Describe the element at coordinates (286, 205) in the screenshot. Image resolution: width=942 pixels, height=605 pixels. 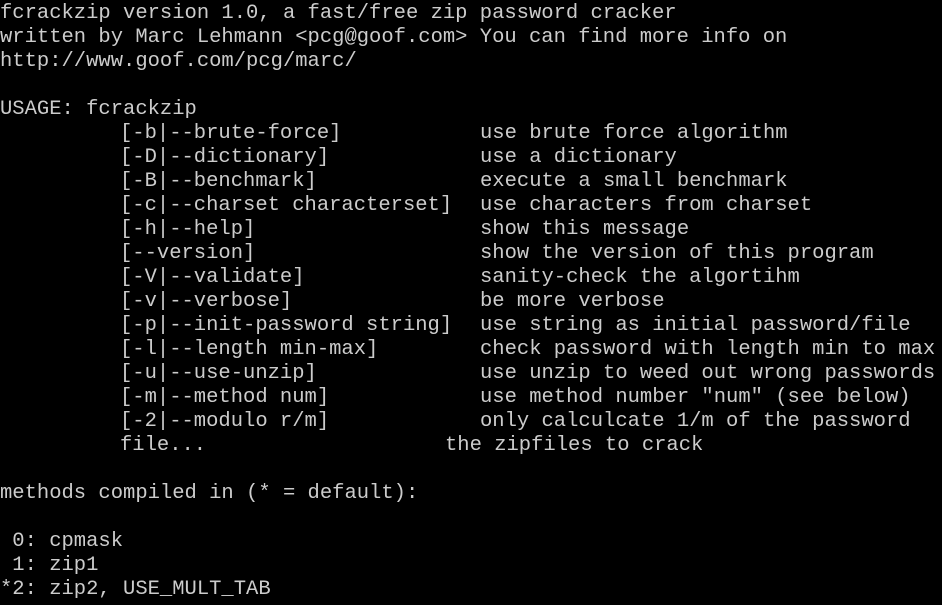
I see `option-flag: [-c|--charset characterset]` at that location.